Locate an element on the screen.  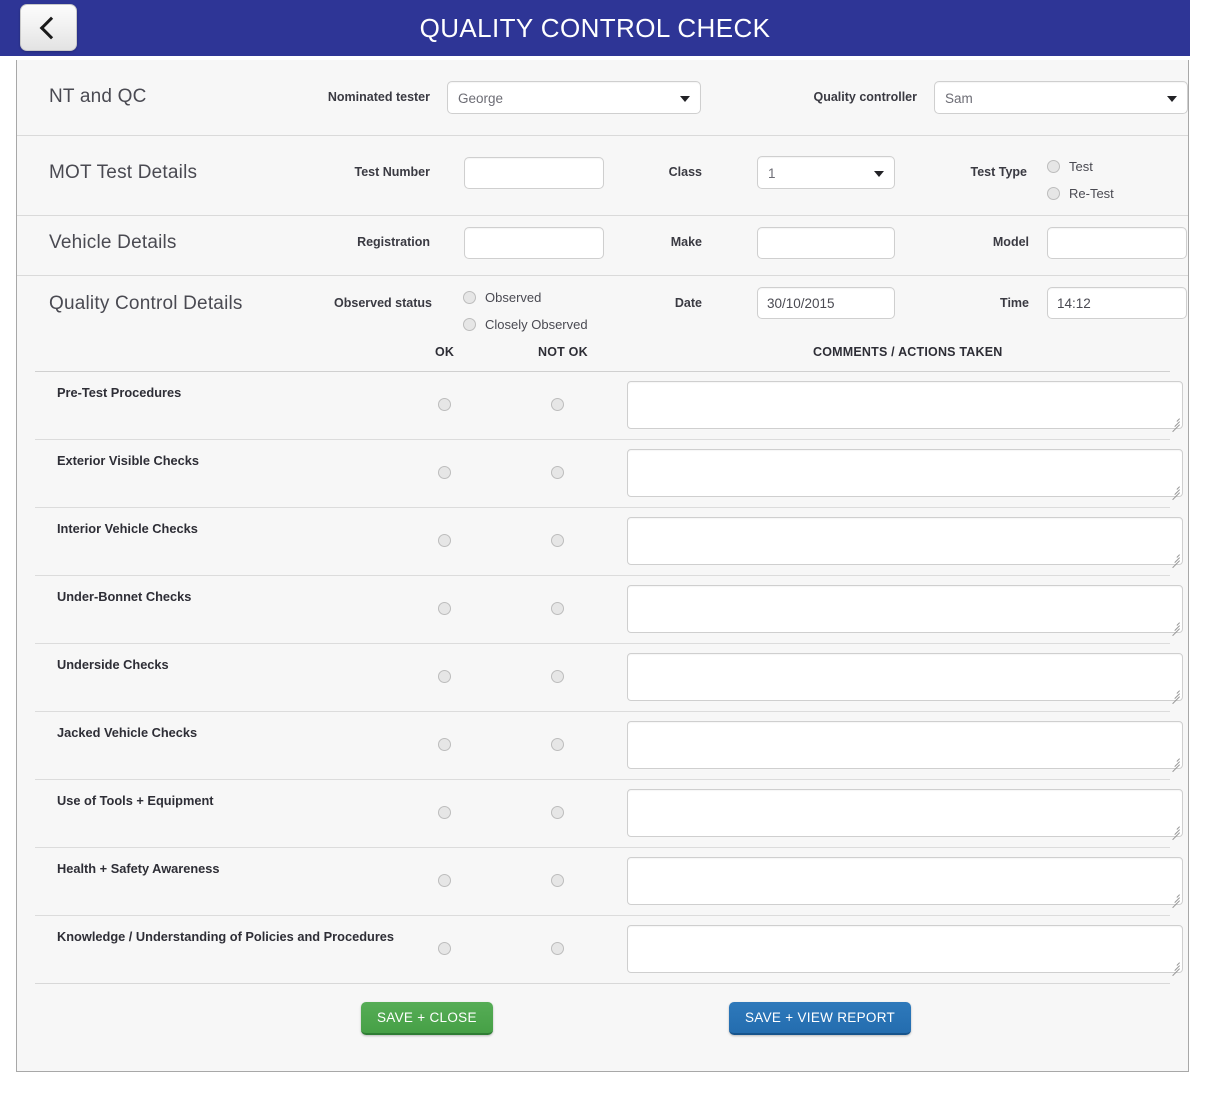
section-title-quality-control-details: Quality Control Details is located at coordinates (146, 303).